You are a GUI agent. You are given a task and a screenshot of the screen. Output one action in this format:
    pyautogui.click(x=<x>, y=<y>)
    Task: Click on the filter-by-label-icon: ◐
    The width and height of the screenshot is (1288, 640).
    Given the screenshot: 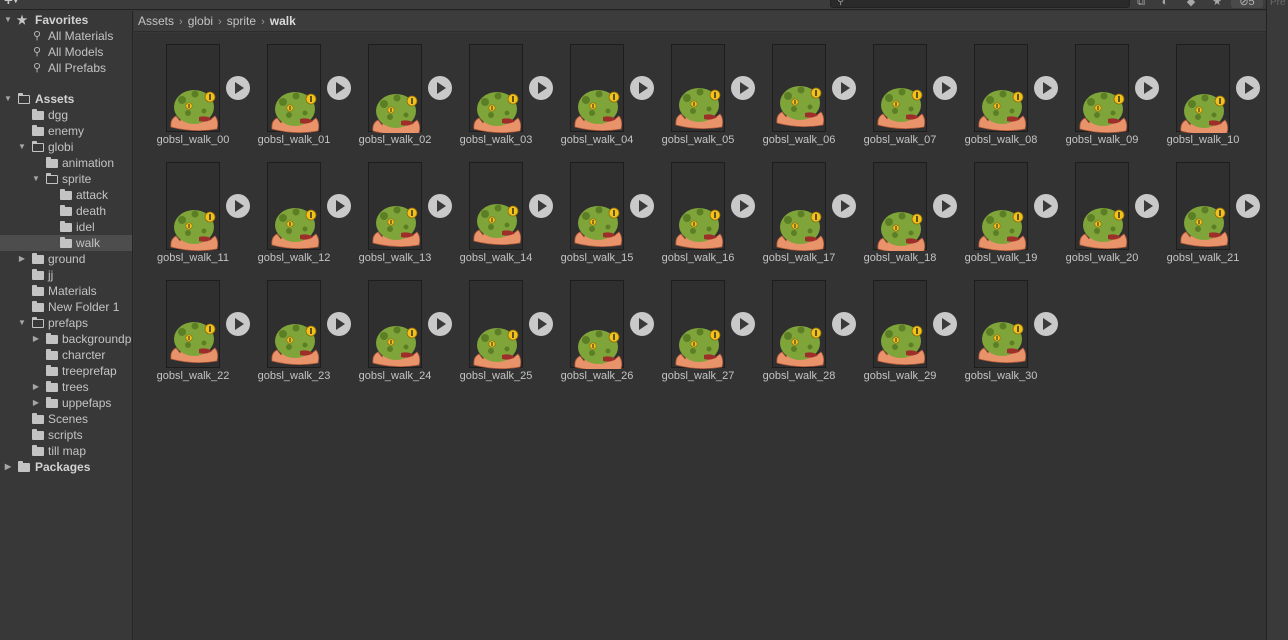 What is the action you would take?
    pyautogui.click(x=1165, y=4)
    